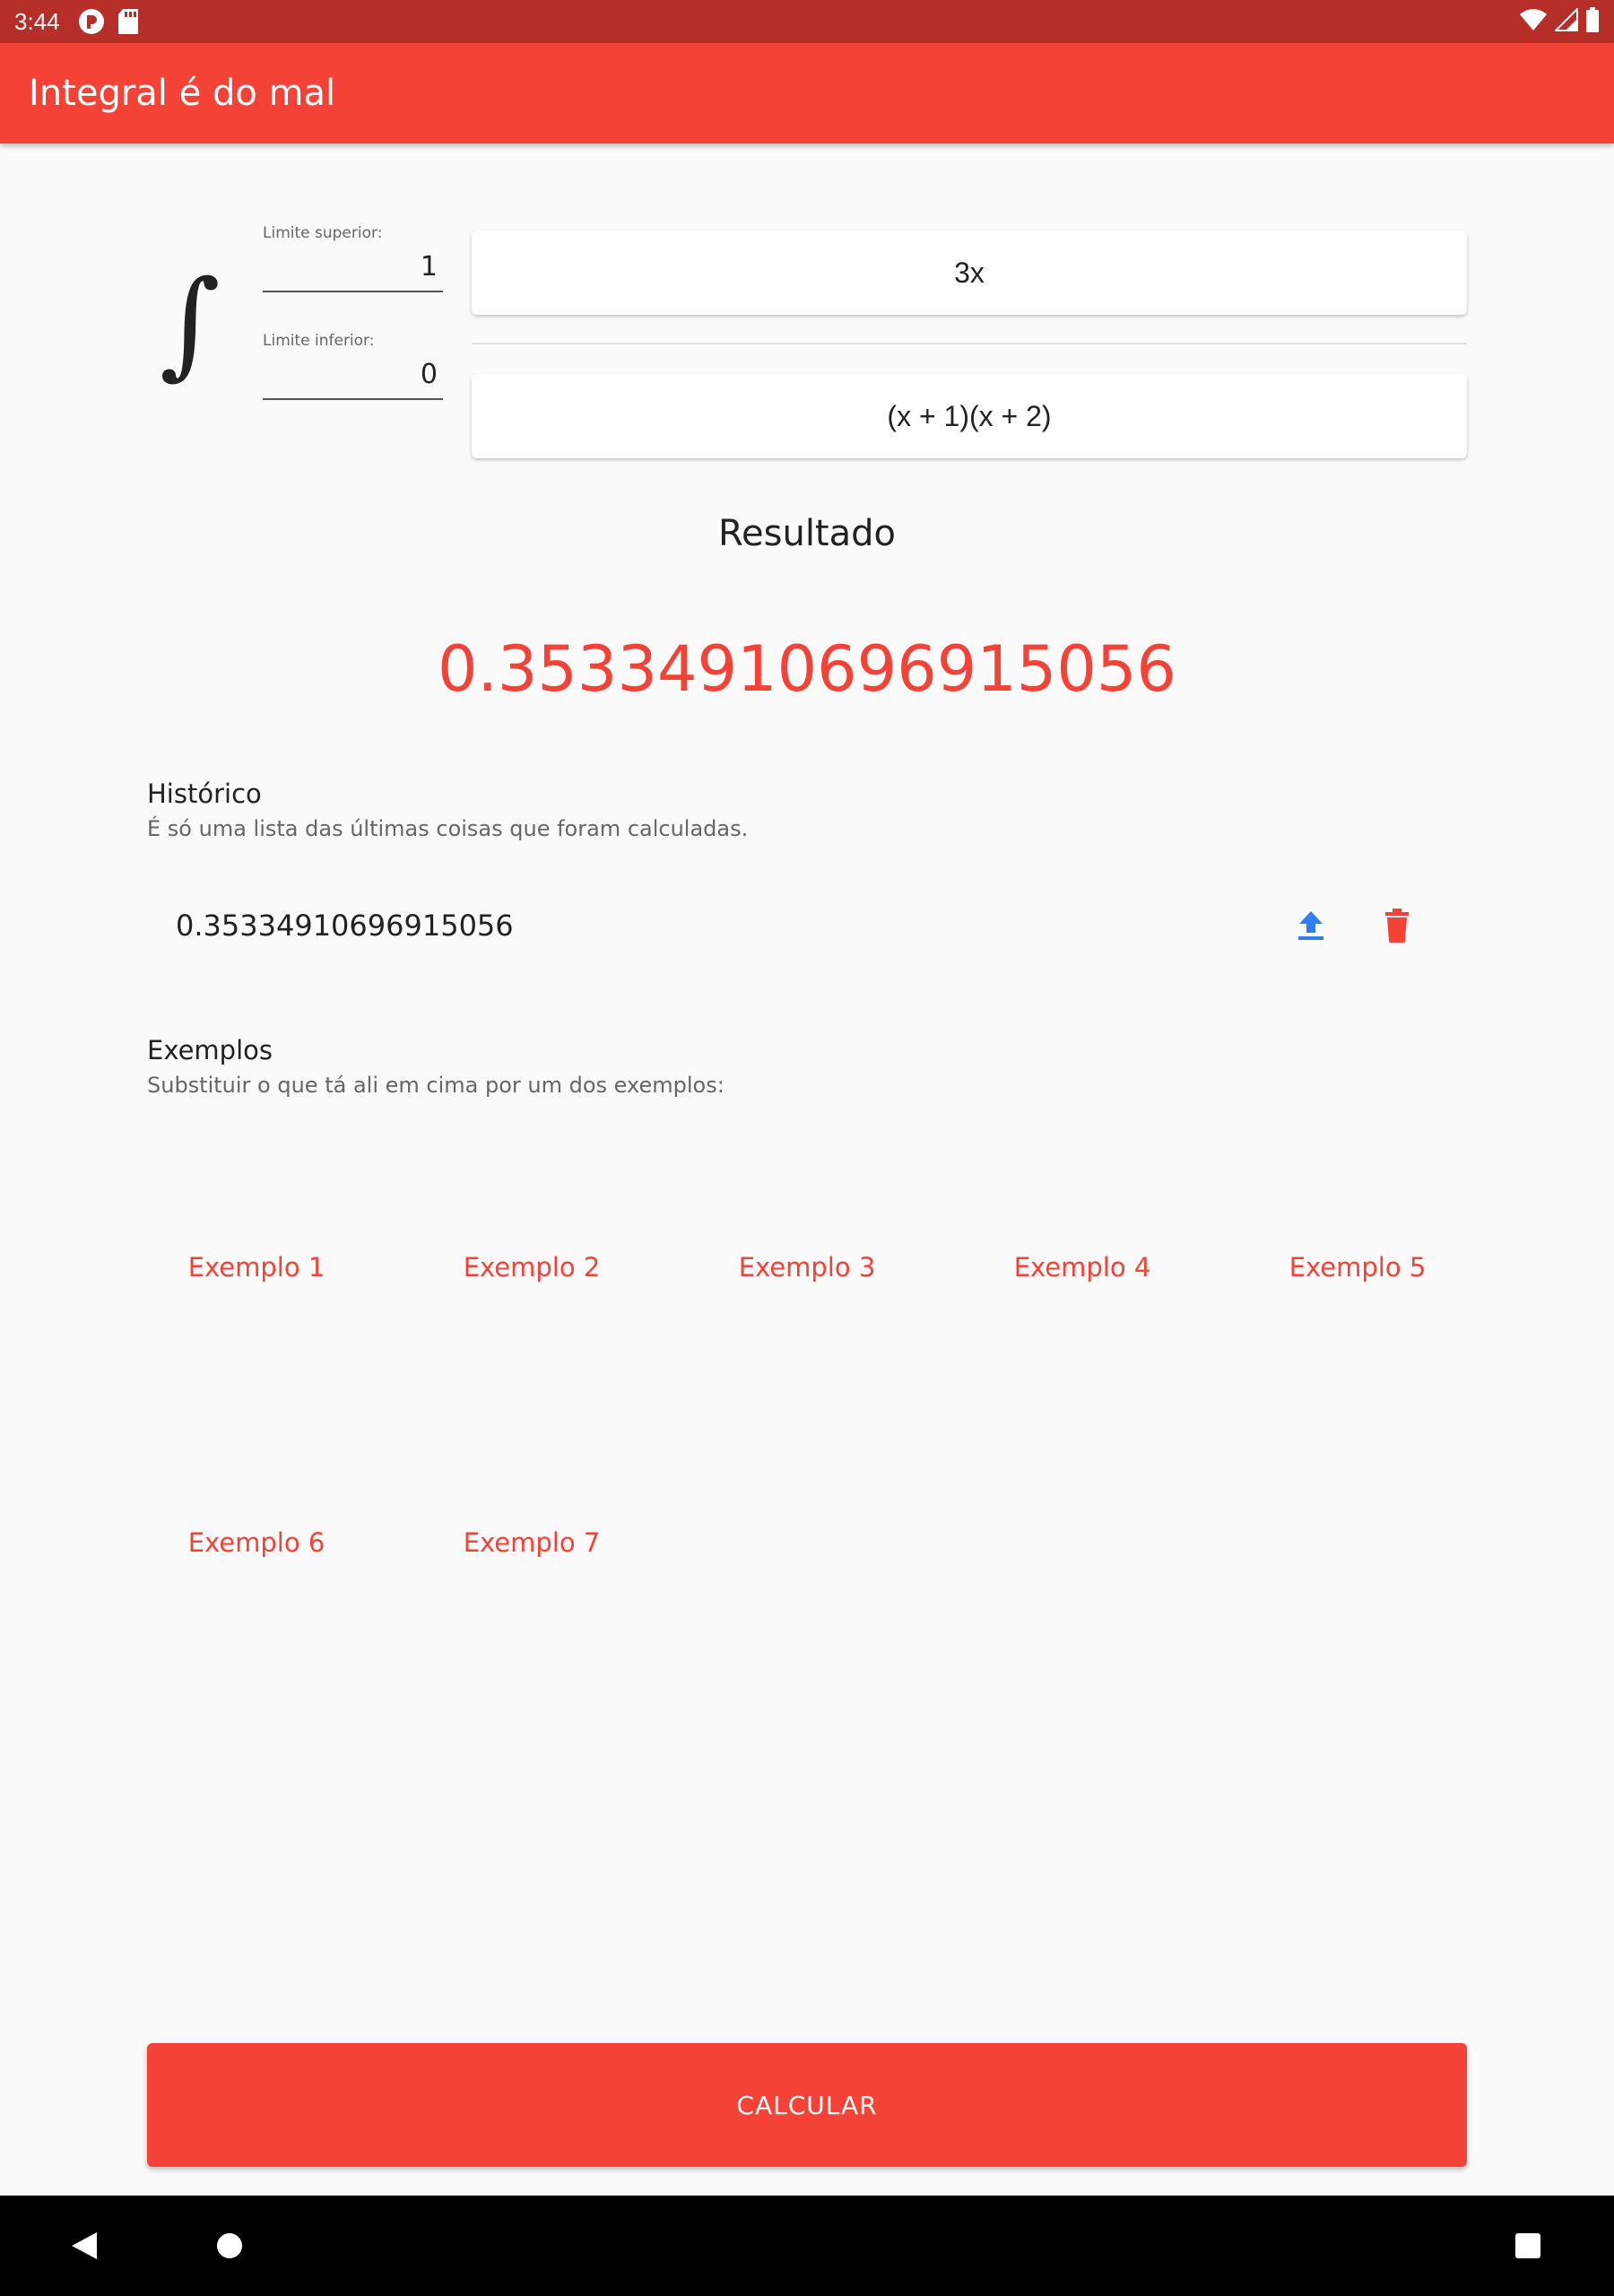 Image resolution: width=1614 pixels, height=2296 pixels. Describe the element at coordinates (807, 669) in the screenshot. I see `result-value: 0.35334910696915056` at that location.